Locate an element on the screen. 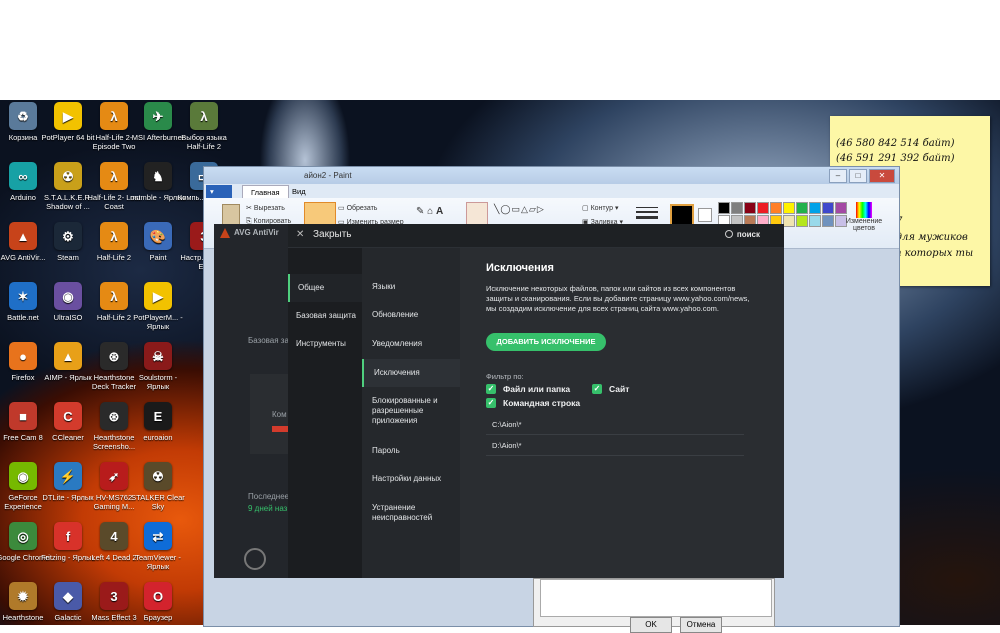 The image size is (1000, 633). recycle-bin-icon: ♻ is located at coordinates (23, 116).